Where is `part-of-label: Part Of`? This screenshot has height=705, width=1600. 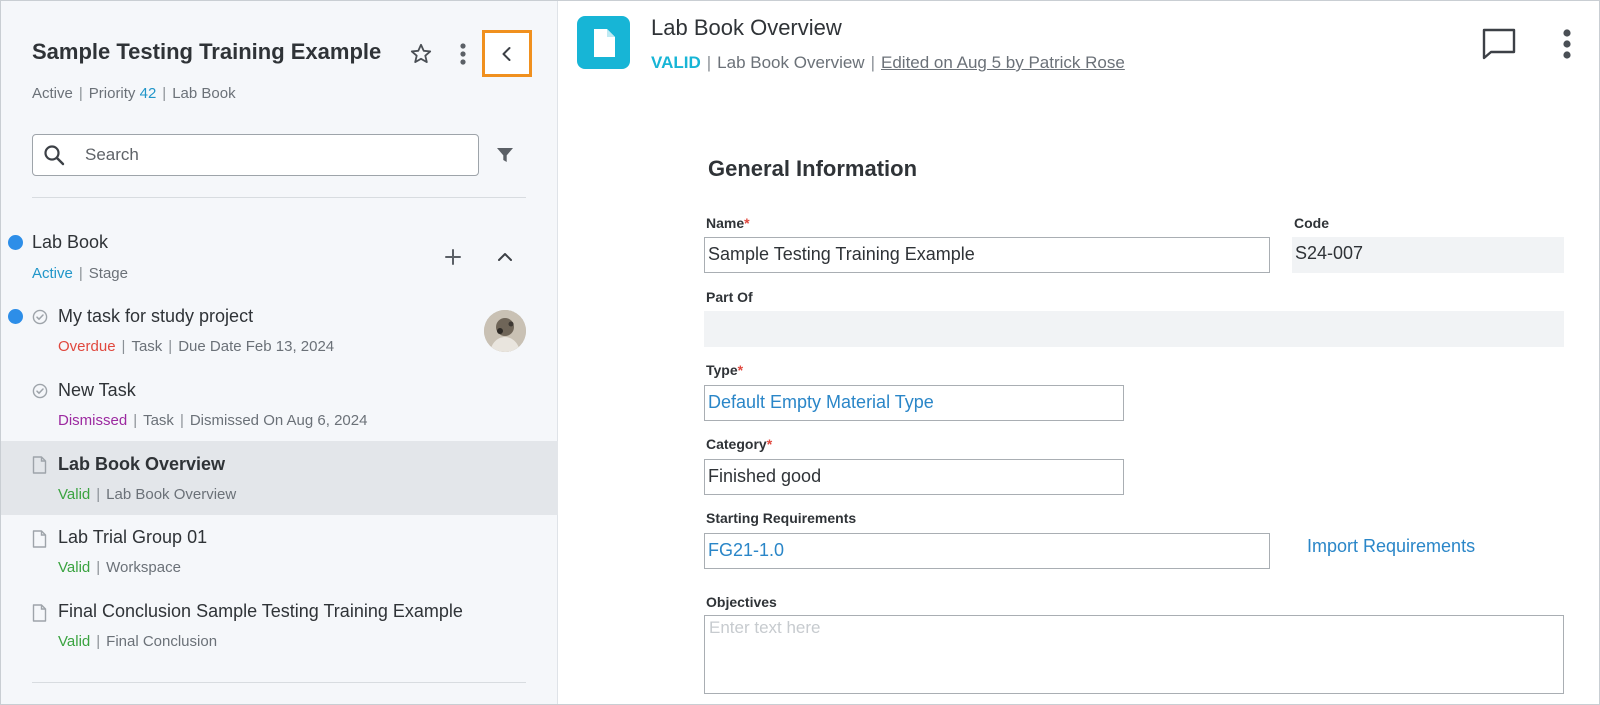
part-of-label: Part Of is located at coordinates (729, 297).